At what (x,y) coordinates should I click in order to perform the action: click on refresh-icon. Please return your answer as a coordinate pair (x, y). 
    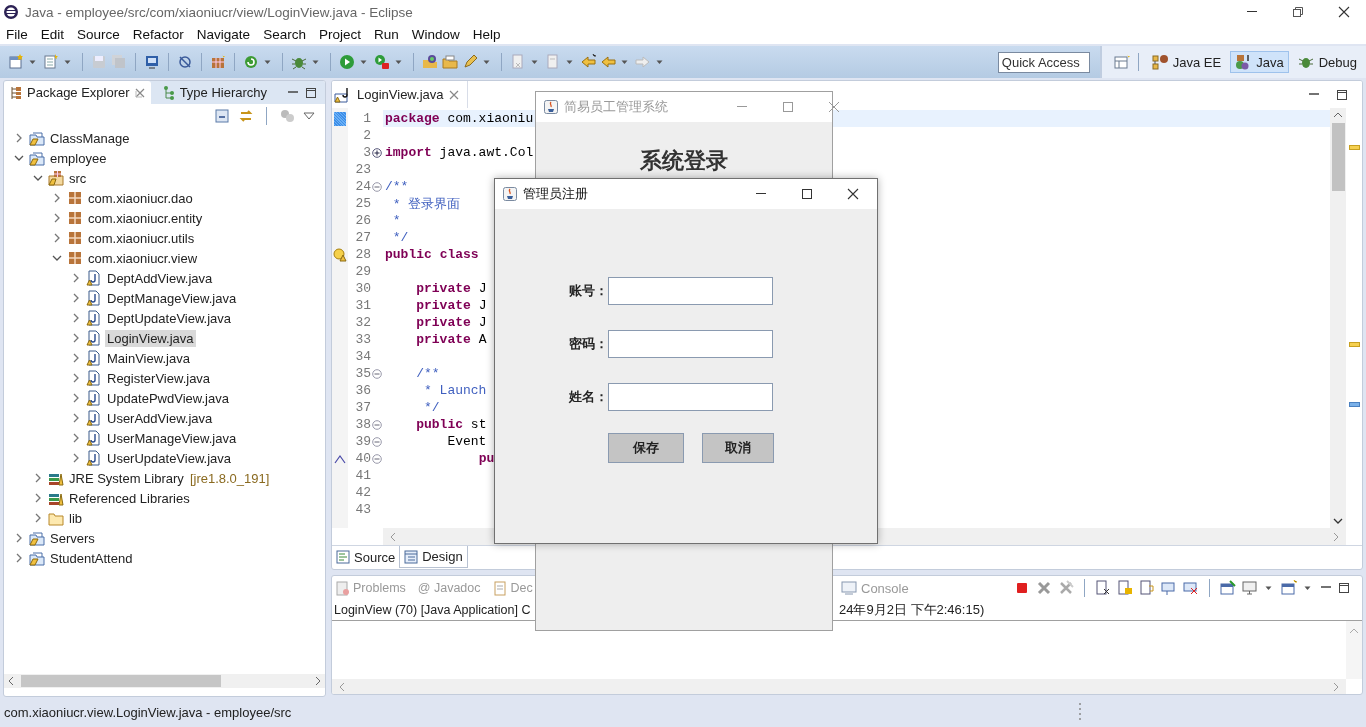
    Looking at the image, I should click on (251, 62).